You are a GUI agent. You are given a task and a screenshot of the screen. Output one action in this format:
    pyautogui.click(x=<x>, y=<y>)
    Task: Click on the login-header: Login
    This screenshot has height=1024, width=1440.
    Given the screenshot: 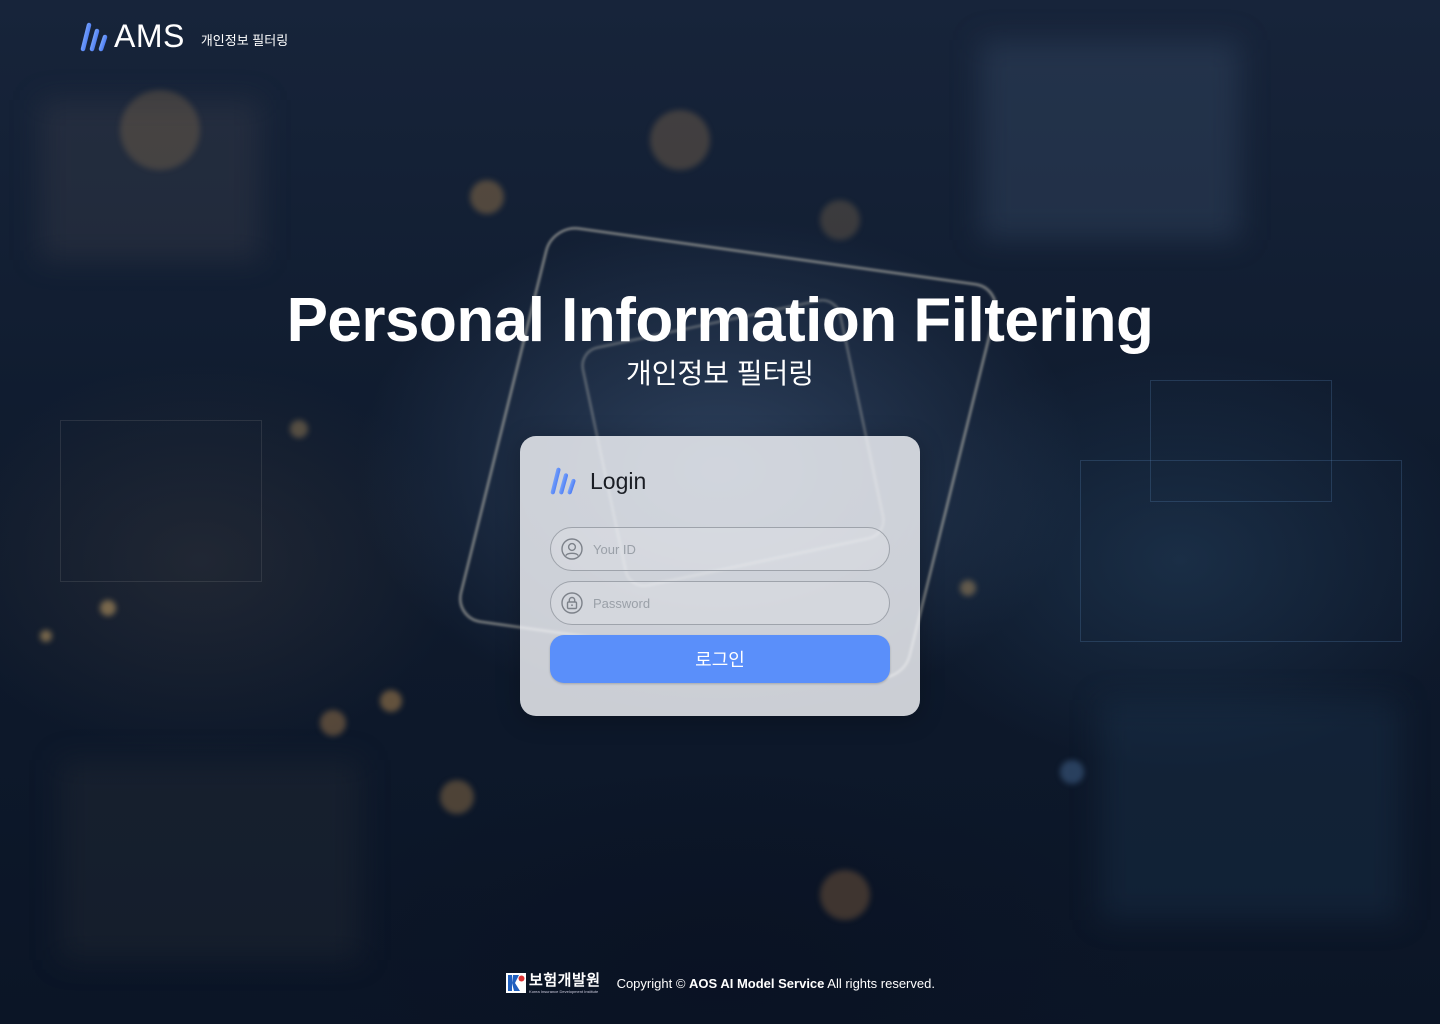 What is the action you would take?
    pyautogui.click(x=598, y=481)
    